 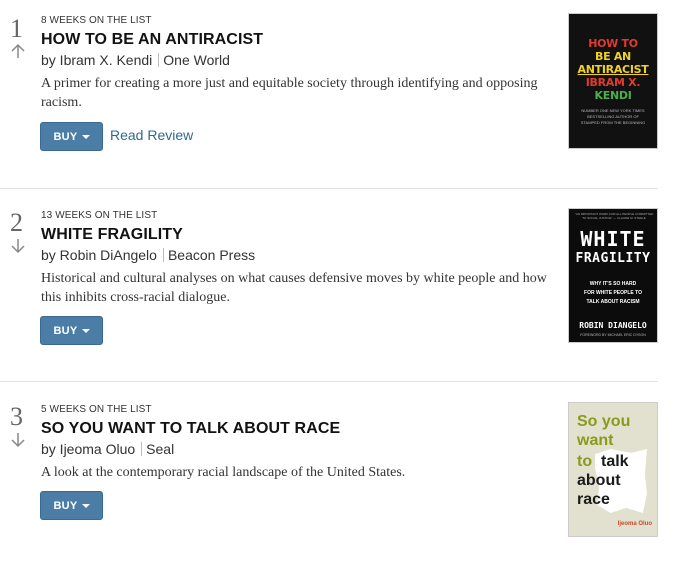 I want to click on byline: by Ijeoma Oluo Seal, so click(x=107, y=449).